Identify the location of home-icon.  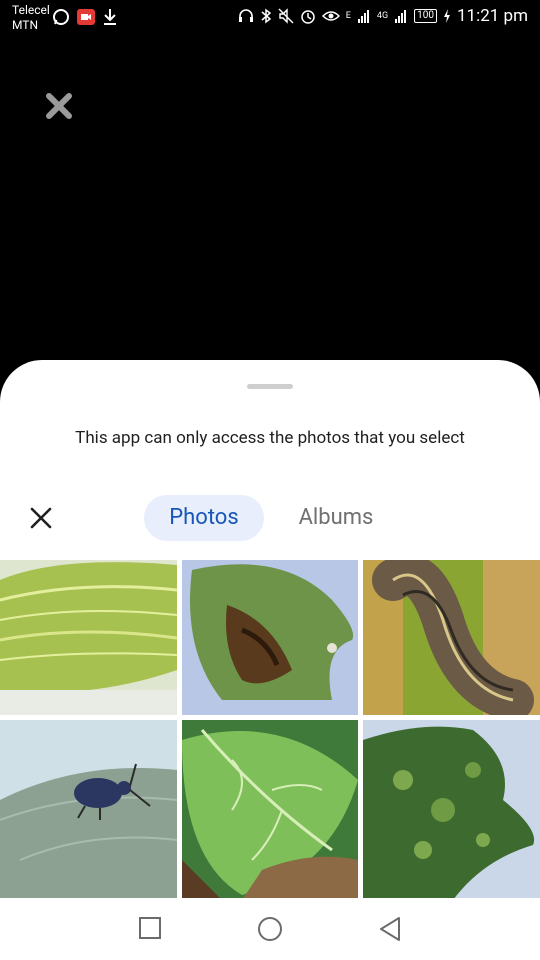
(270, 929).